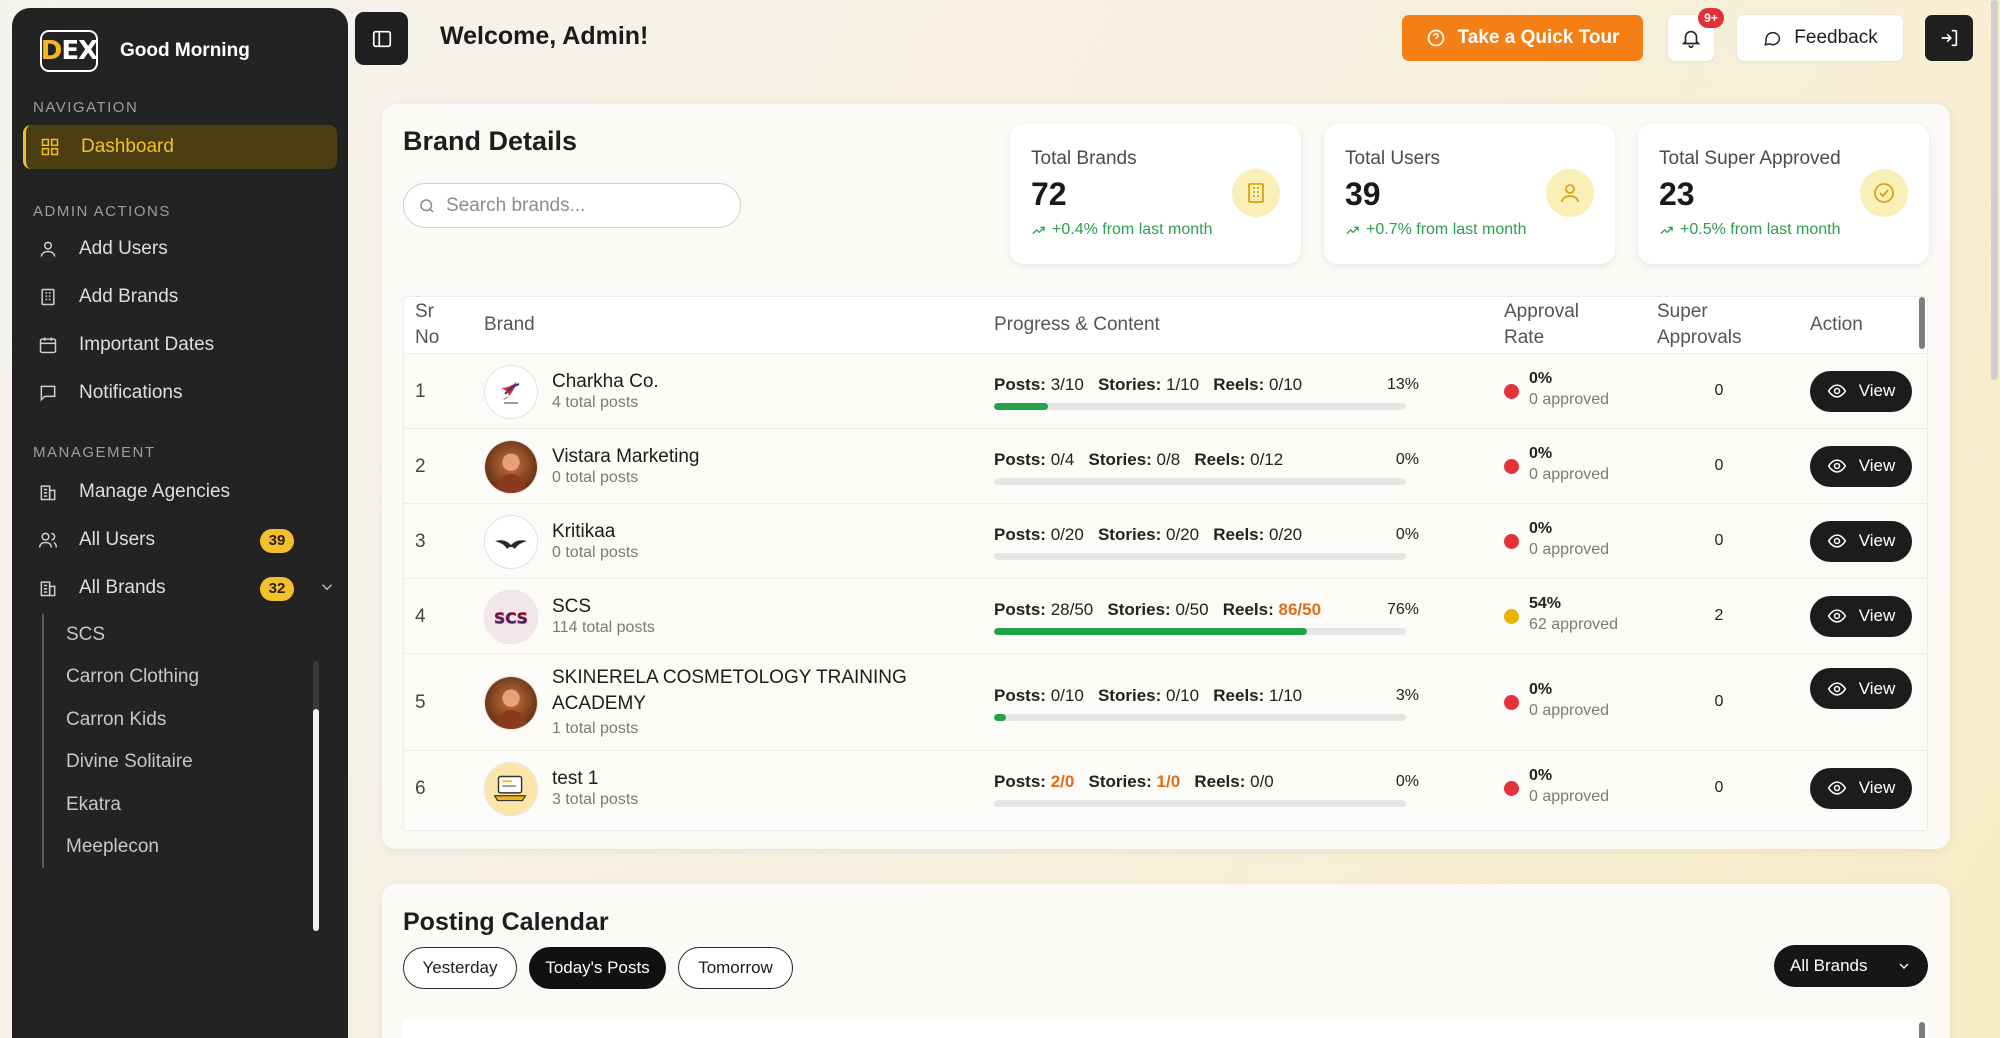 This screenshot has width=2000, height=1038. What do you see at coordinates (1168, 459) in the screenshot?
I see `content-count: 0/8` at bounding box center [1168, 459].